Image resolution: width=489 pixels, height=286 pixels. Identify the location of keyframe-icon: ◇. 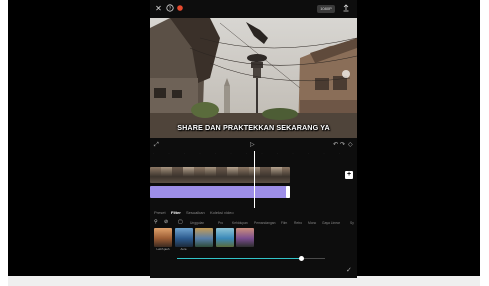
(350, 145).